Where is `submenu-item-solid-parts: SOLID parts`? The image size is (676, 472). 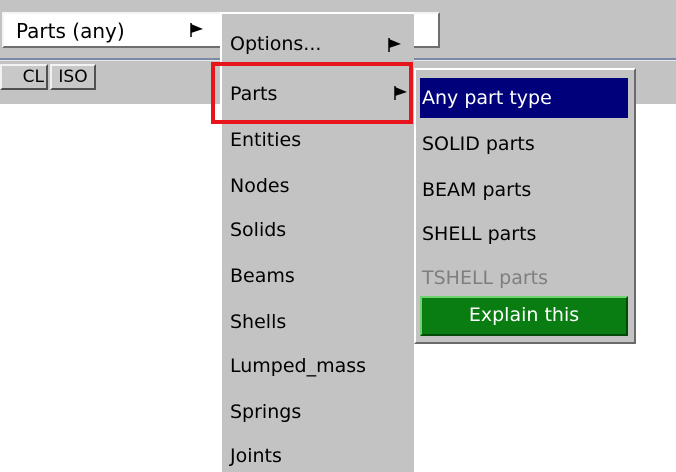 submenu-item-solid-parts: SOLID parts is located at coordinates (478, 144).